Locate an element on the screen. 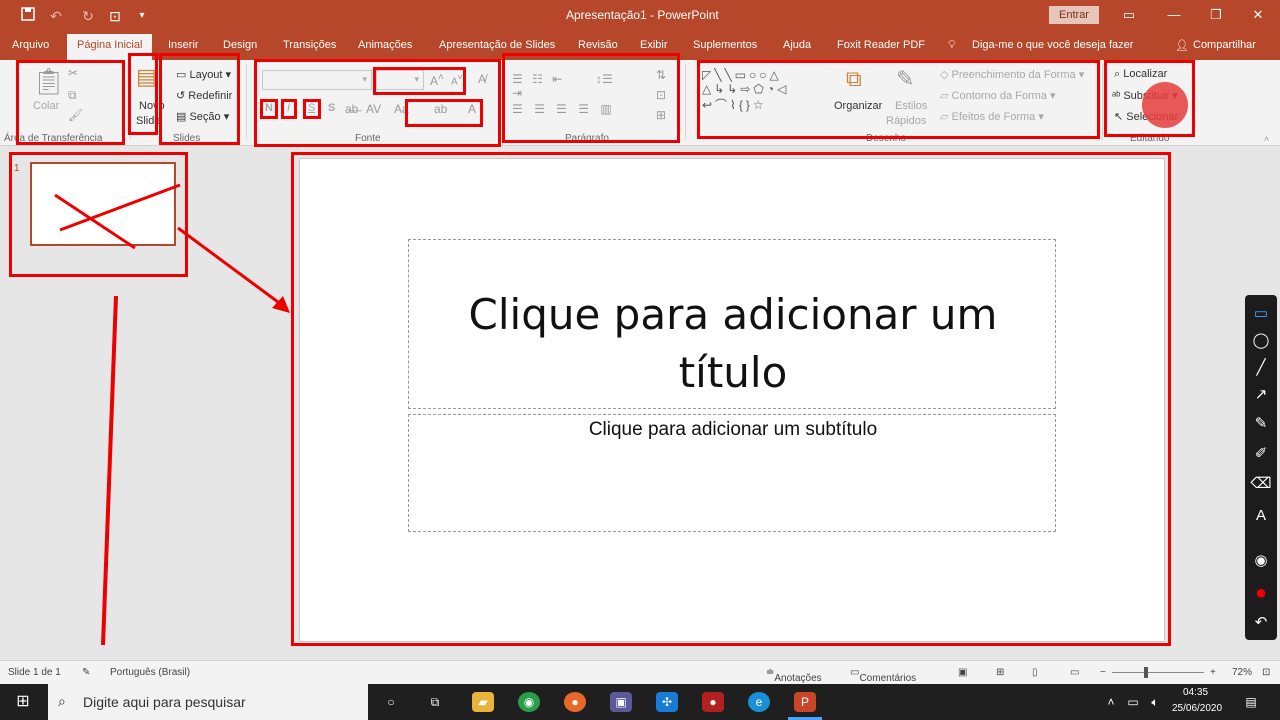 This screenshot has height=720, width=1280. taskbar-search-placeholder: Digite aqui para pesquisar is located at coordinates (164, 702).